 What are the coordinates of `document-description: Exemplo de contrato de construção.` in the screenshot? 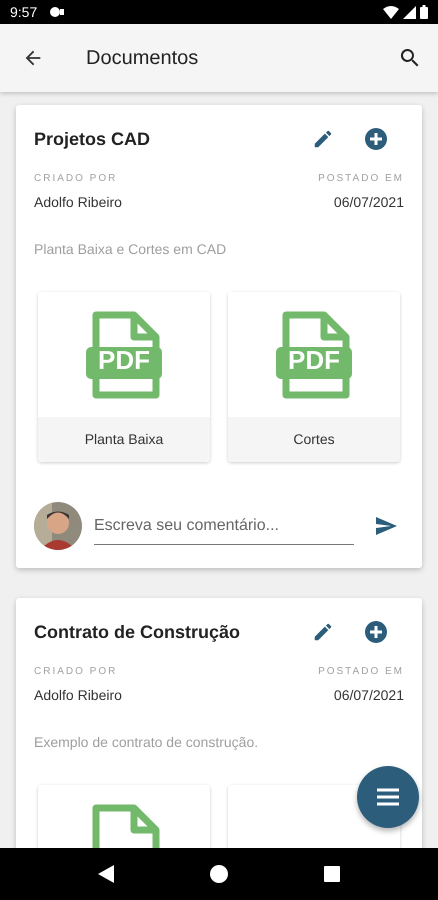 It's located at (147, 742).